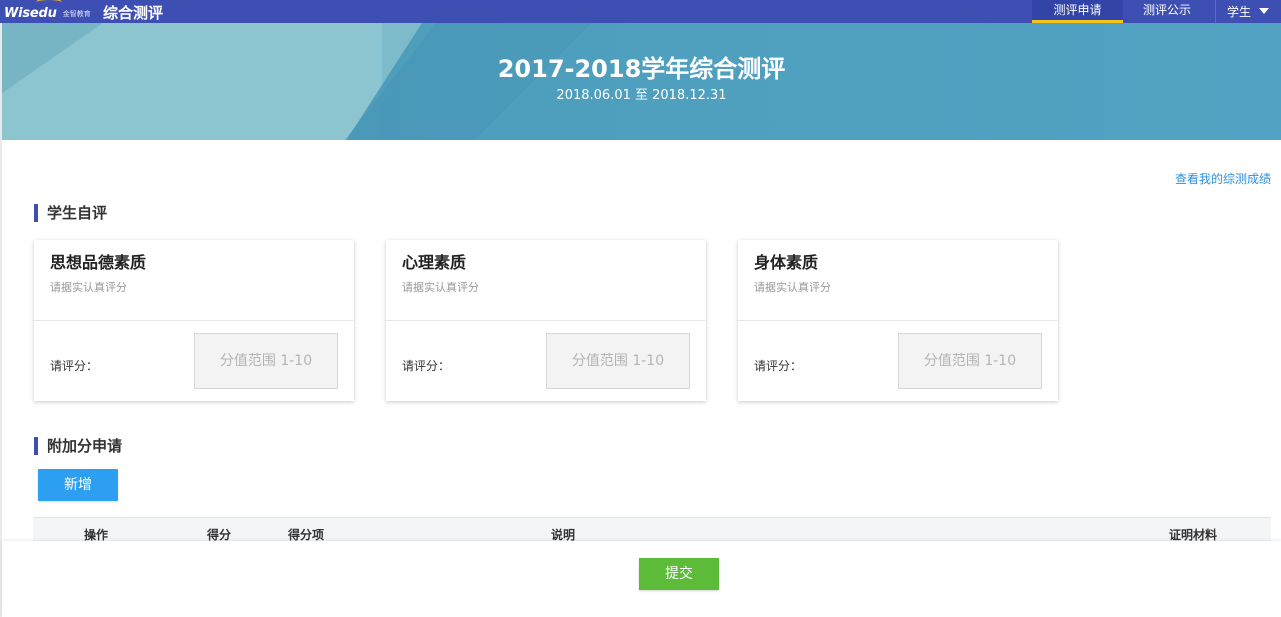  I want to click on top-bar: Wisedu 金智教育 综合测评 测评申请 测评公示 学生, so click(640, 11).